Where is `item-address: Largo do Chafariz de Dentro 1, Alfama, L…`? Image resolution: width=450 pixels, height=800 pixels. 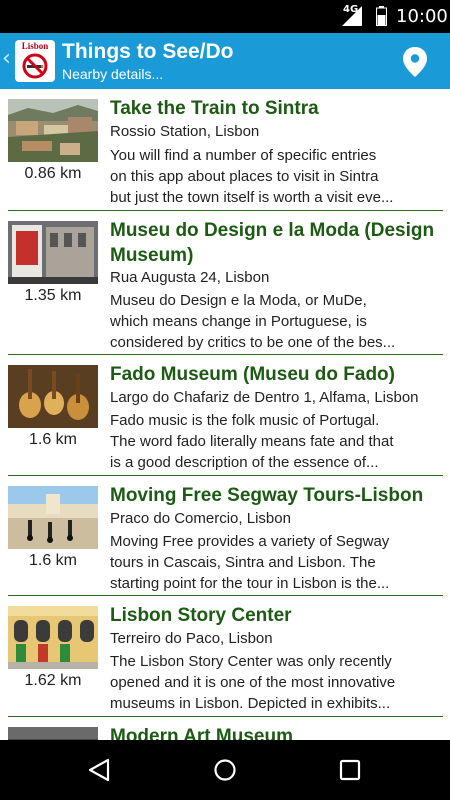 item-address: Largo do Chafariz de Dentro 1, Alfama, L… is located at coordinates (264, 397).